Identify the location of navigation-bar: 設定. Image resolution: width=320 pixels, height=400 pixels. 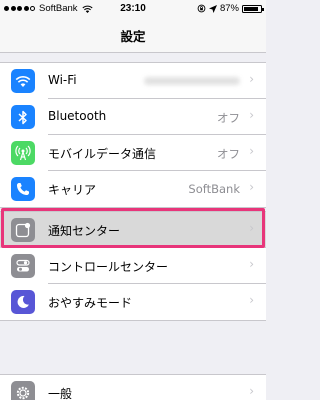
(133, 35).